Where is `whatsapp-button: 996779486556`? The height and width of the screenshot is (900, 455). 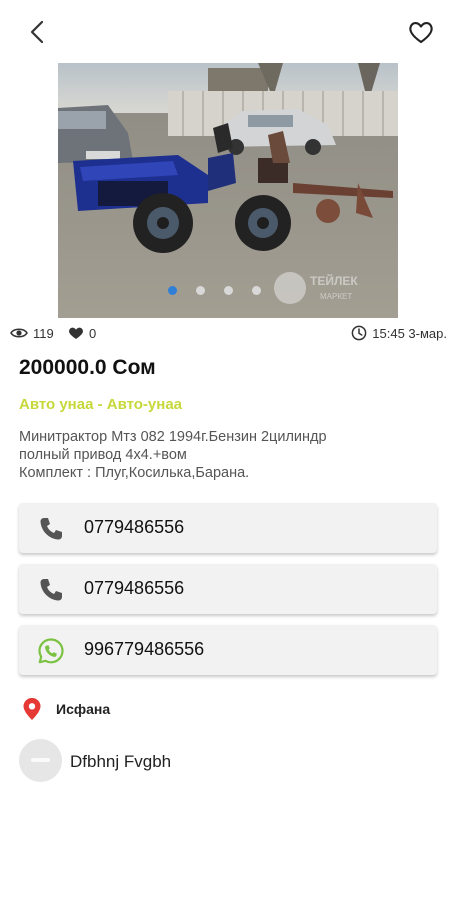
whatsapp-button: 996779486556 is located at coordinates (228, 650).